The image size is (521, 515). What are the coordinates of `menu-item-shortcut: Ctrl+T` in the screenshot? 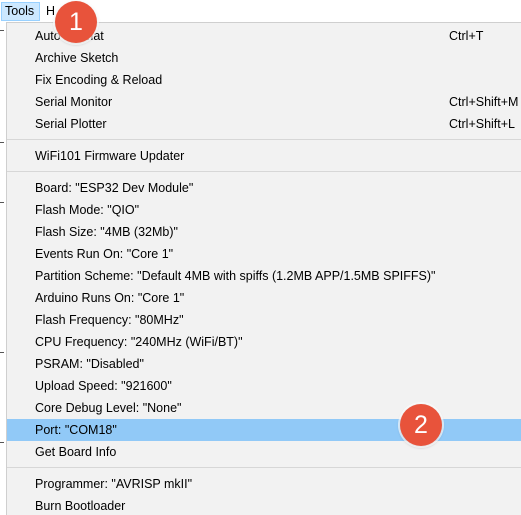 It's located at (466, 36).